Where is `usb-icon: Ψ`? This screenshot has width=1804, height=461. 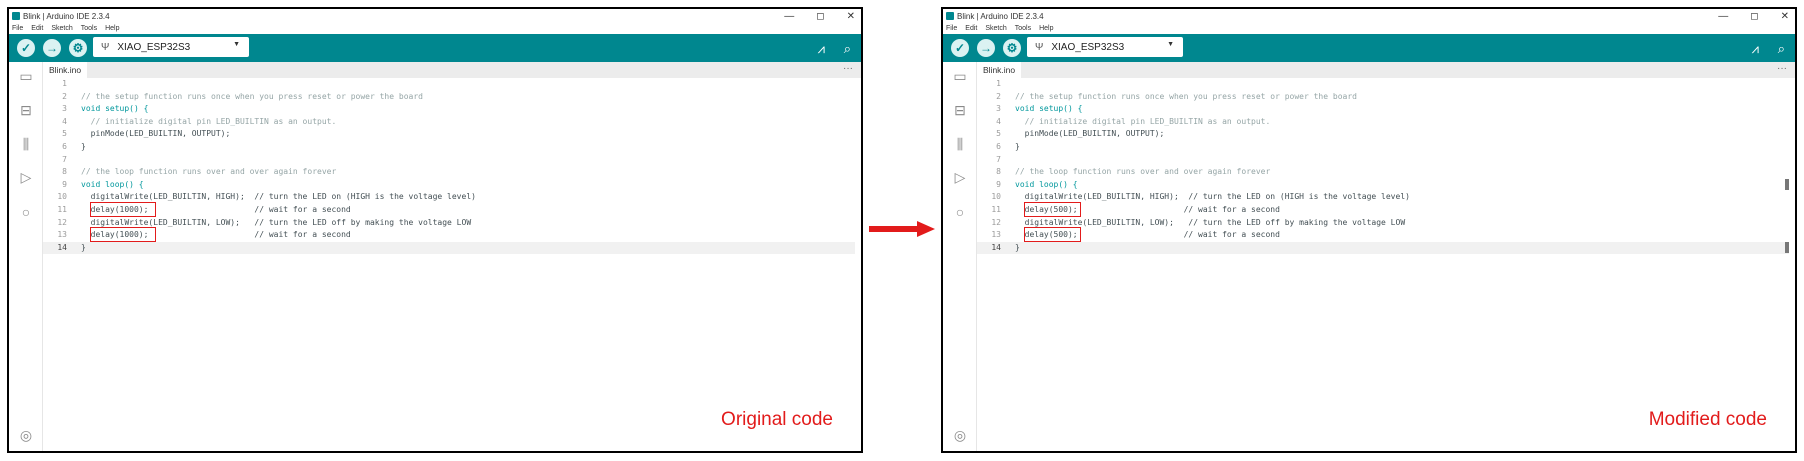 usb-icon: Ψ is located at coordinates (1039, 47).